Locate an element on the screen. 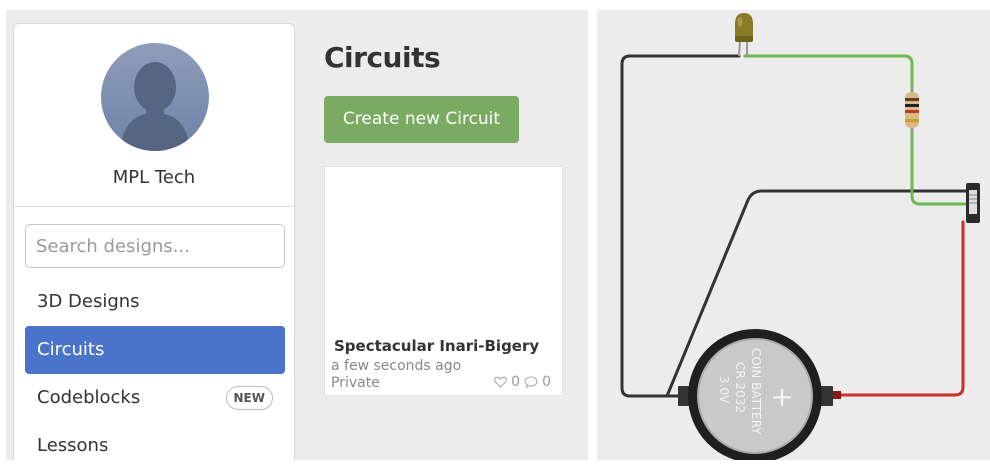 The width and height of the screenshot is (990, 470). resistor is located at coordinates (912, 110).